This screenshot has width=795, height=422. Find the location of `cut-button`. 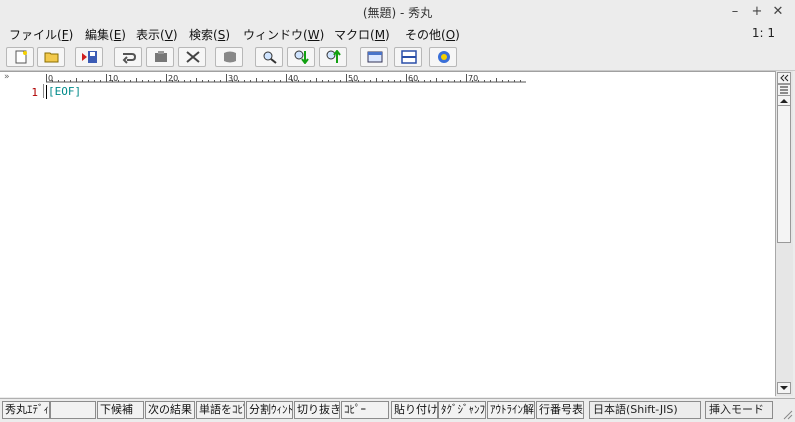

cut-button is located at coordinates (192, 57).